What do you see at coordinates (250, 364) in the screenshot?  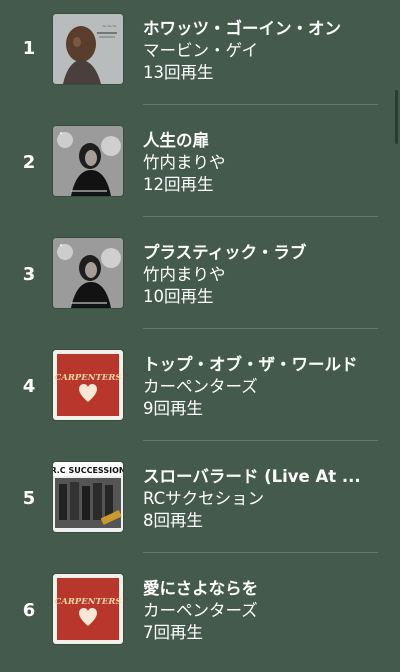 I see `track-title: トップ・オブ・ザ・ワールド` at bounding box center [250, 364].